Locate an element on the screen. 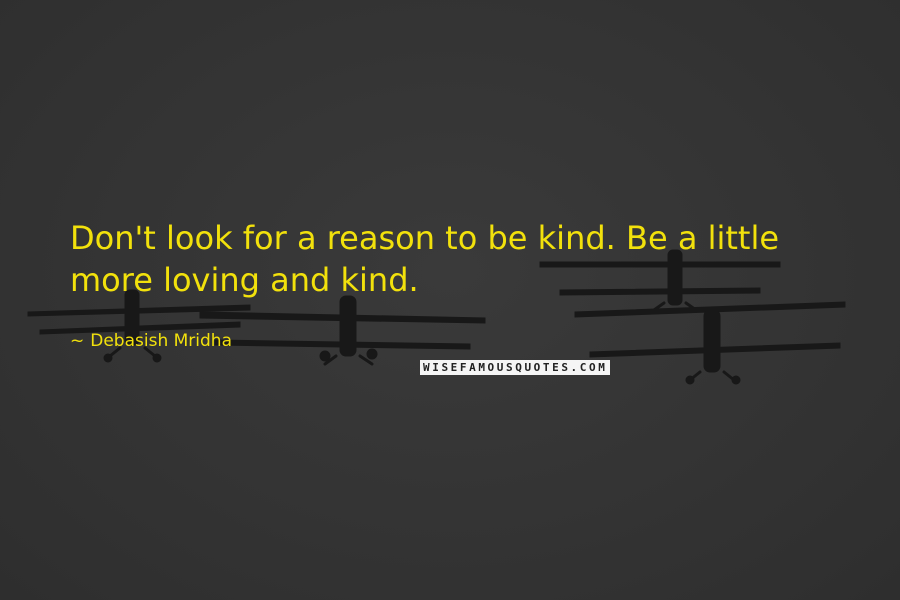  quote-author: ~ Debasish Mridha is located at coordinates (151, 341).